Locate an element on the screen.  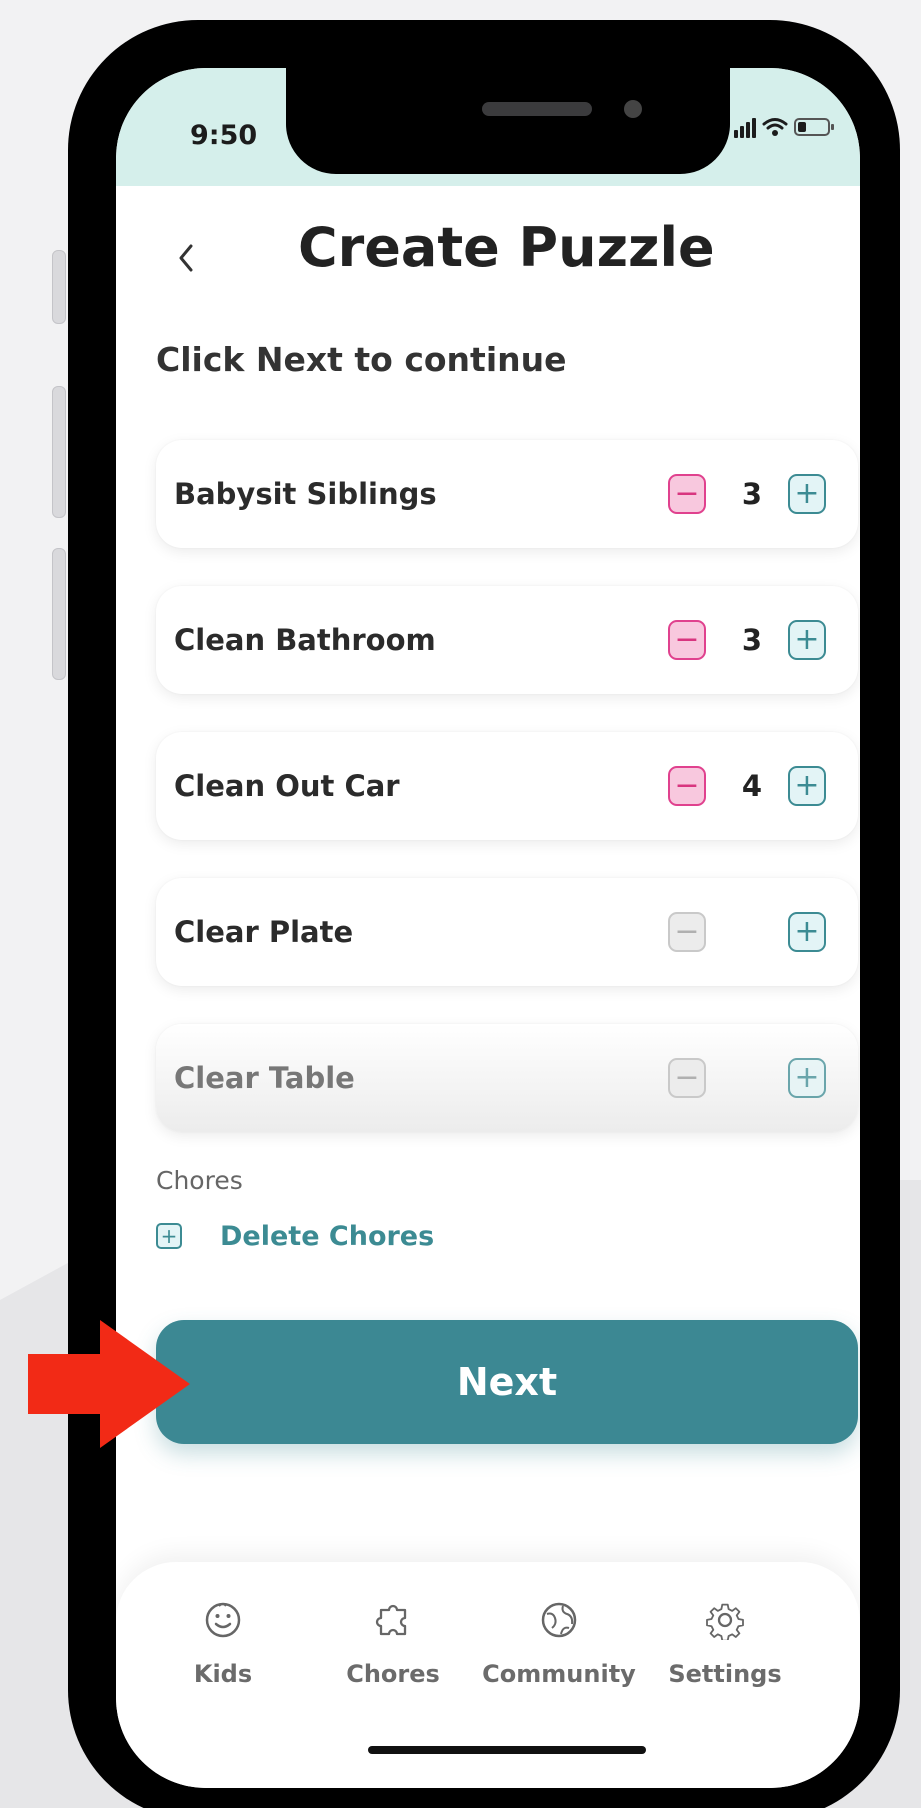
chevron-left-icon is located at coordinates (186, 258).